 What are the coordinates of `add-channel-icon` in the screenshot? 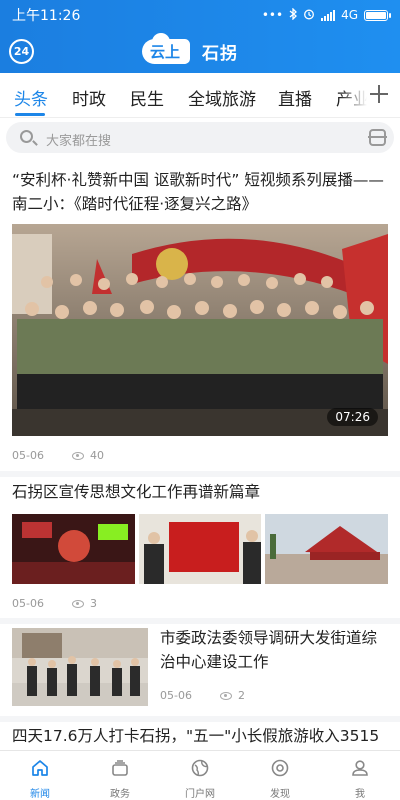 It's located at (379, 94).